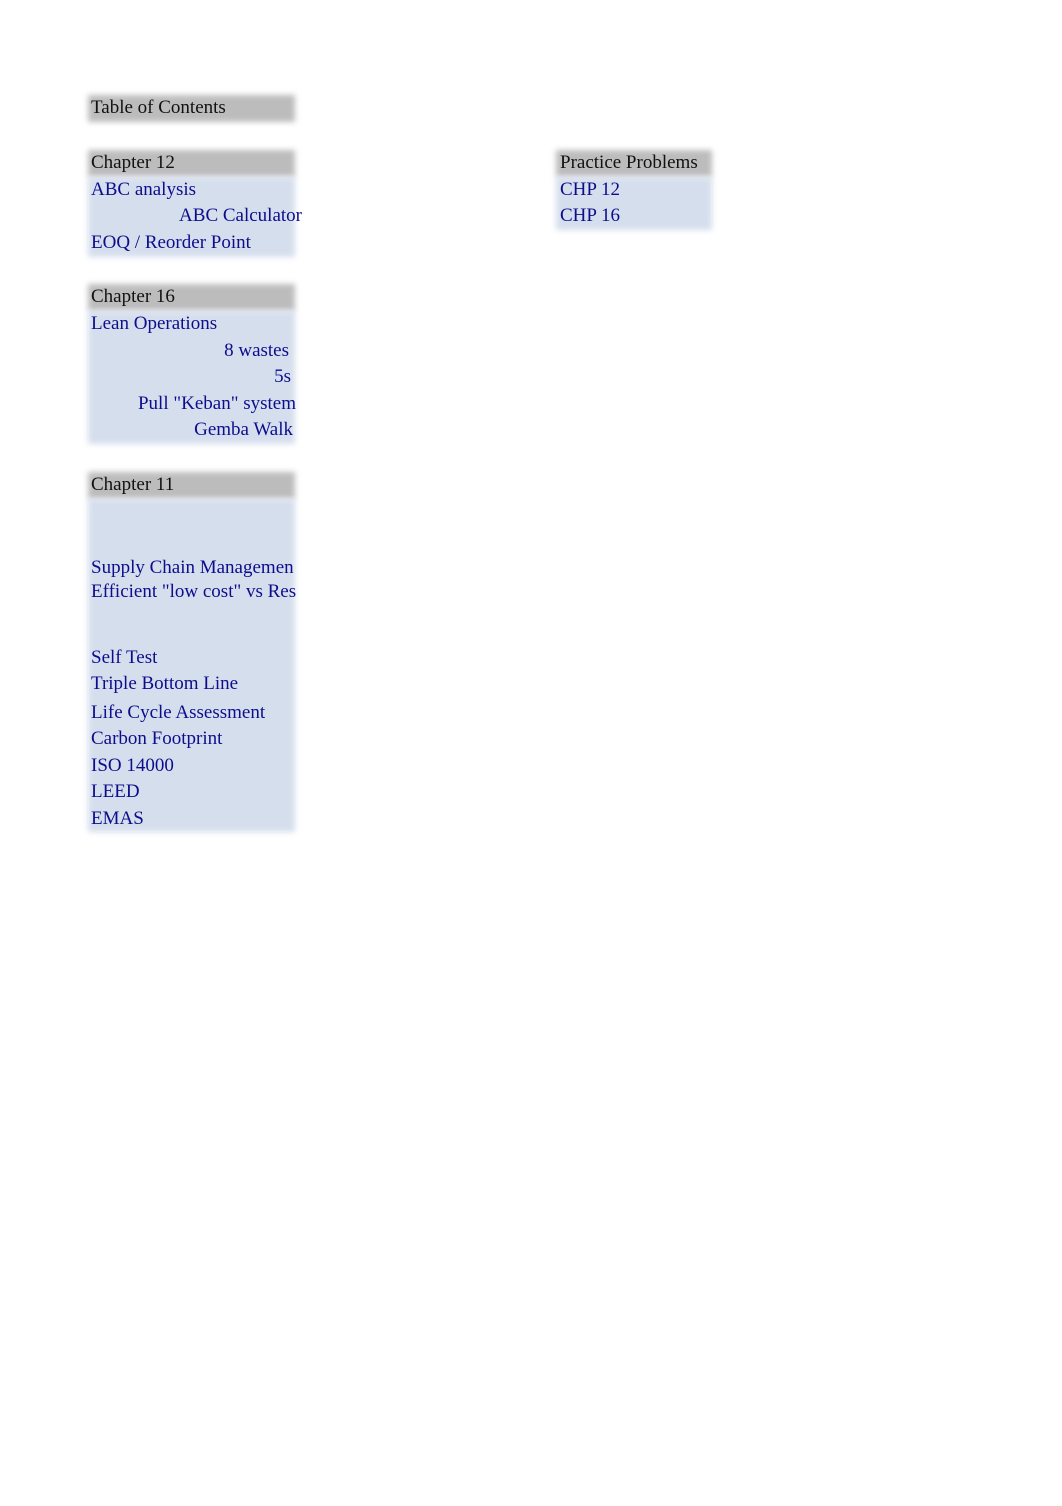 Image resolution: width=1062 pixels, height=1506 pixels. I want to click on chapter-16-header: Chapter 16, so click(133, 296).